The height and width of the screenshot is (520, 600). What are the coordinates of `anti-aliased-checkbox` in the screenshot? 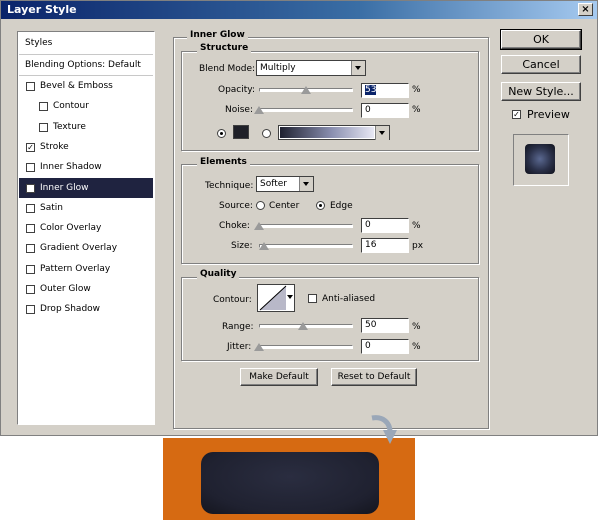 It's located at (312, 298).